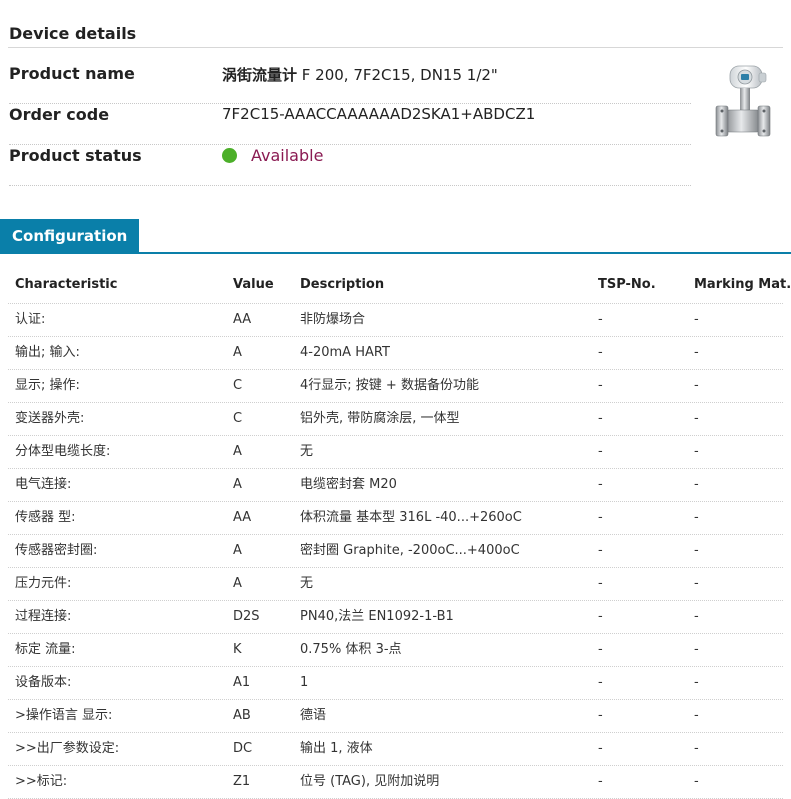 This screenshot has height=799, width=791. Describe the element at coordinates (313, 715) in the screenshot. I see `cell-description: 德语` at that location.